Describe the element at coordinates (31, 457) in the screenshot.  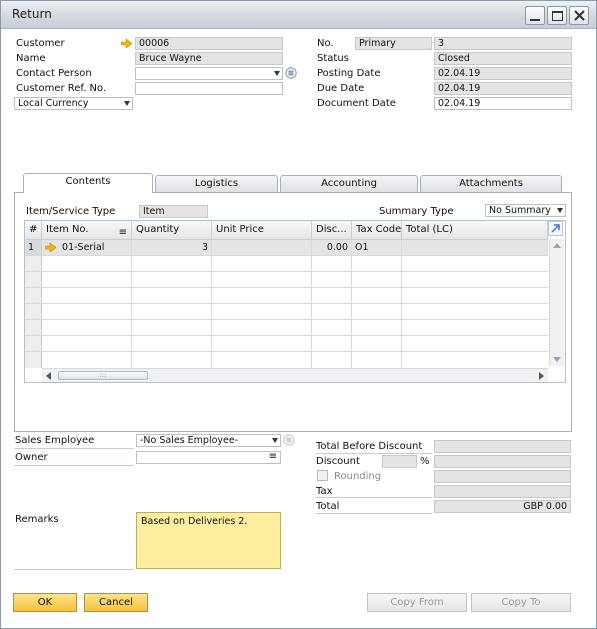
I see `owner-label: Owner` at that location.